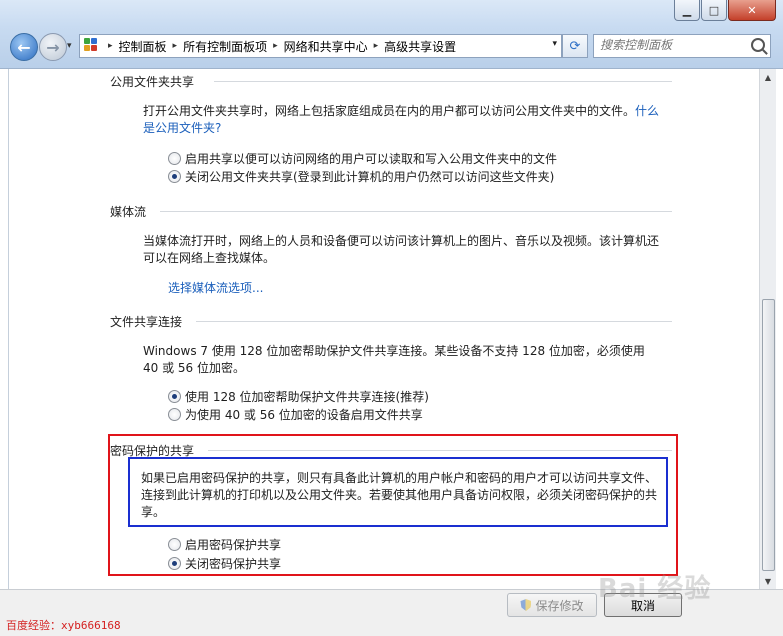 This screenshot has height=636, width=783. I want to click on brand-watermark: Bai 经验, so click(655, 589).